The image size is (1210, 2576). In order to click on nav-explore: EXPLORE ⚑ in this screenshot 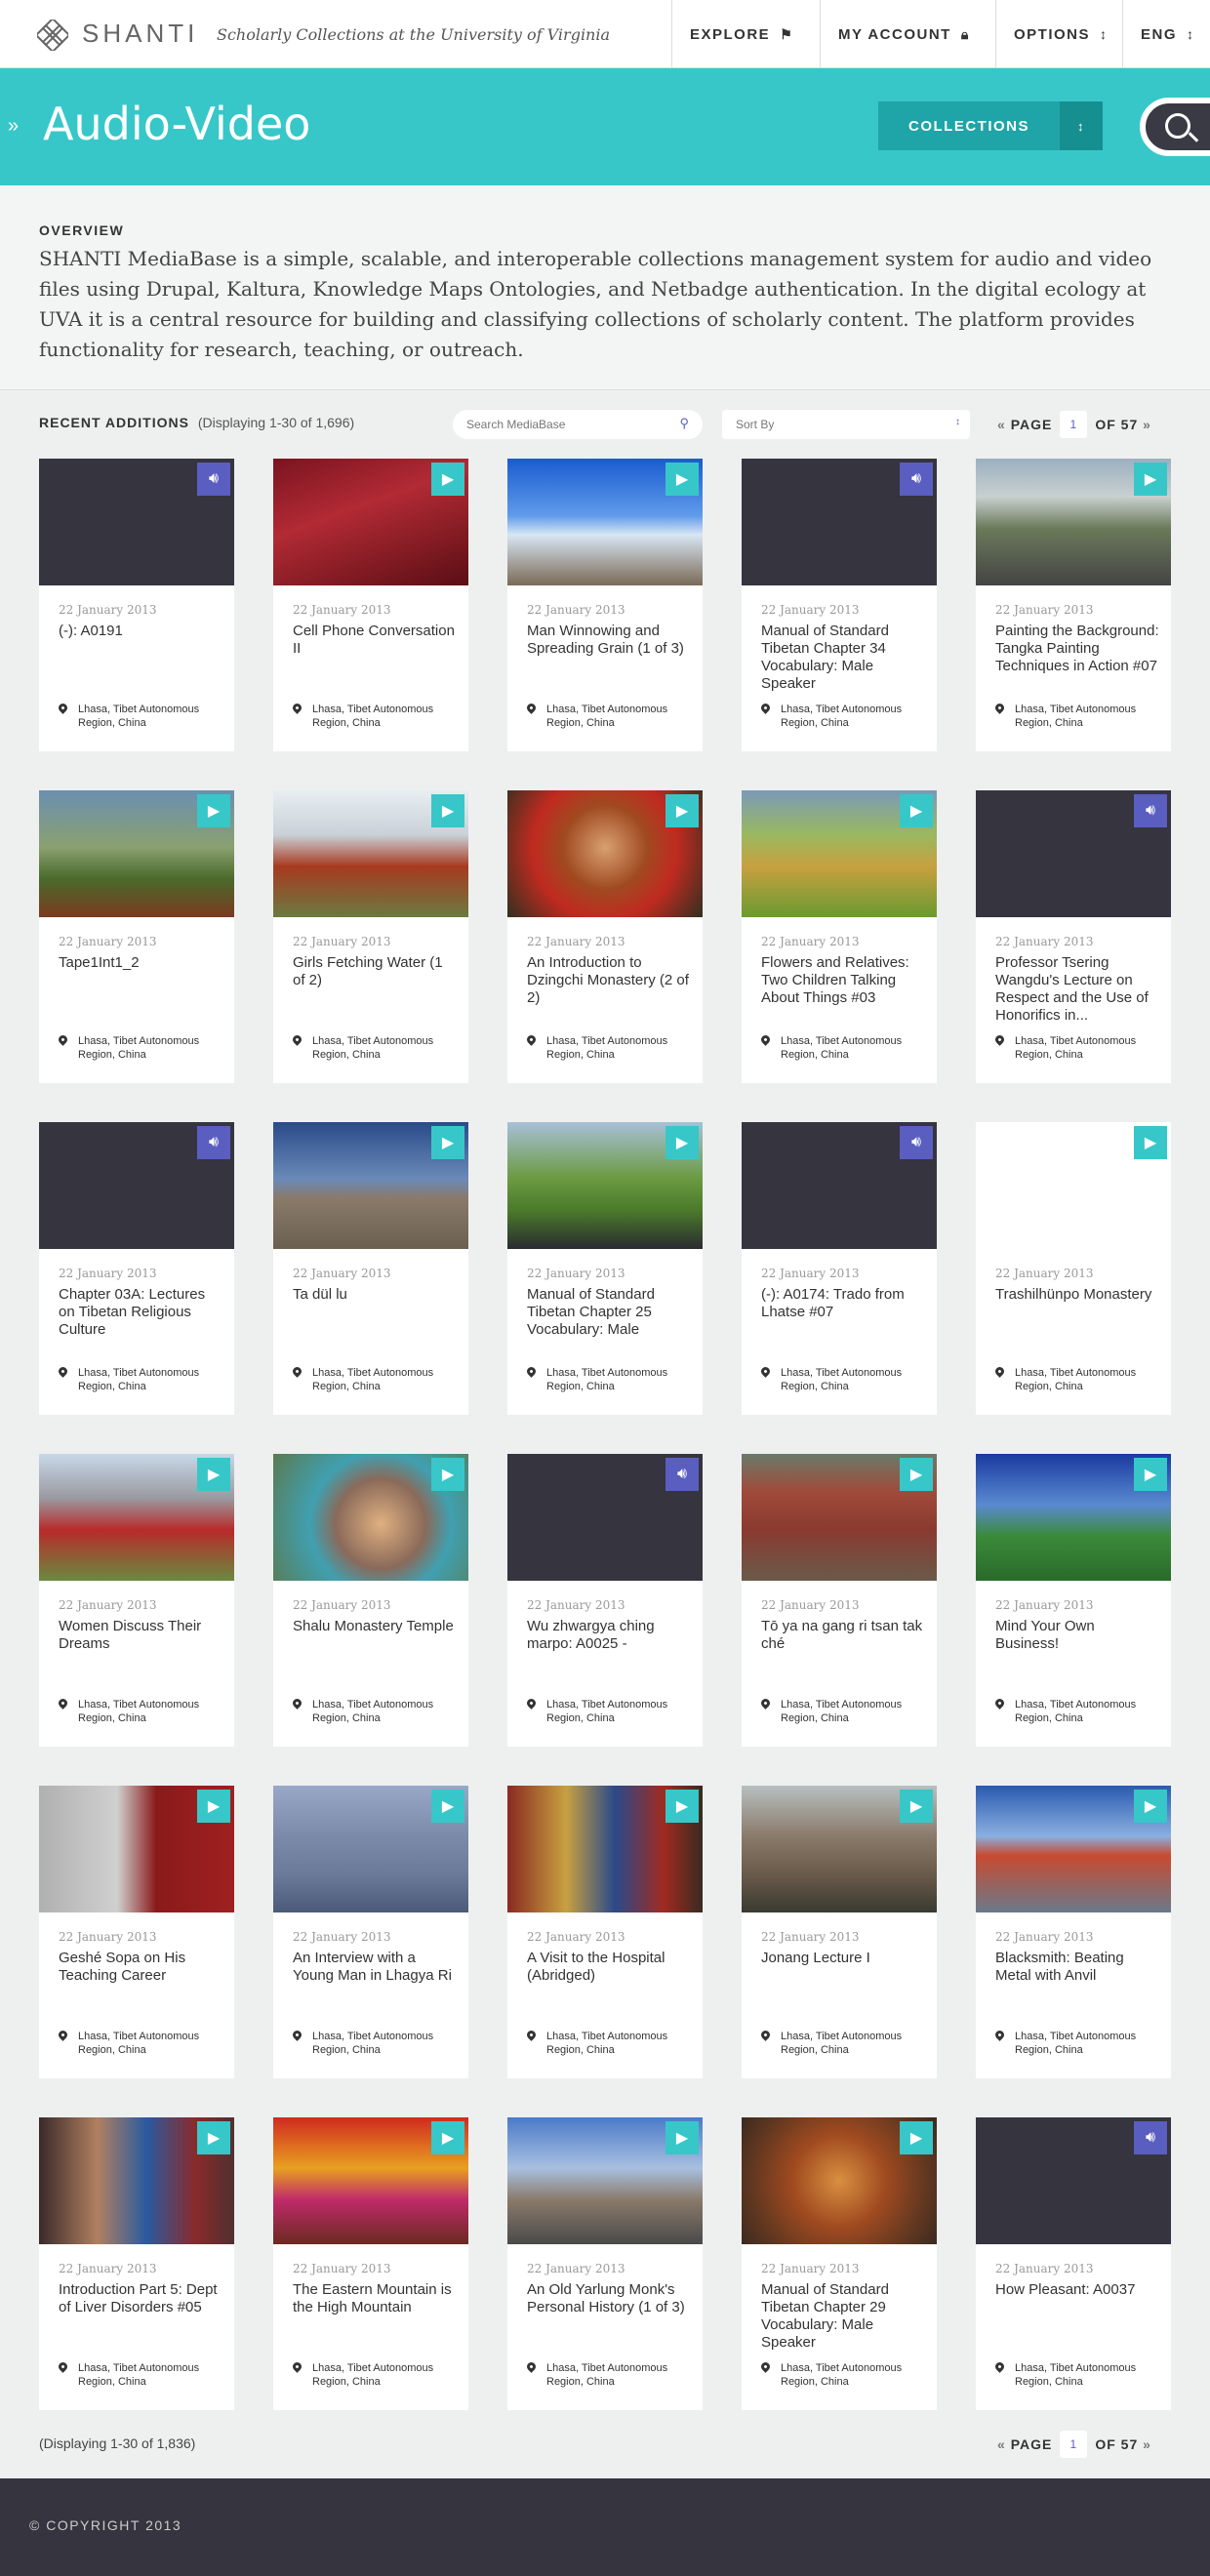, I will do `click(745, 34)`.